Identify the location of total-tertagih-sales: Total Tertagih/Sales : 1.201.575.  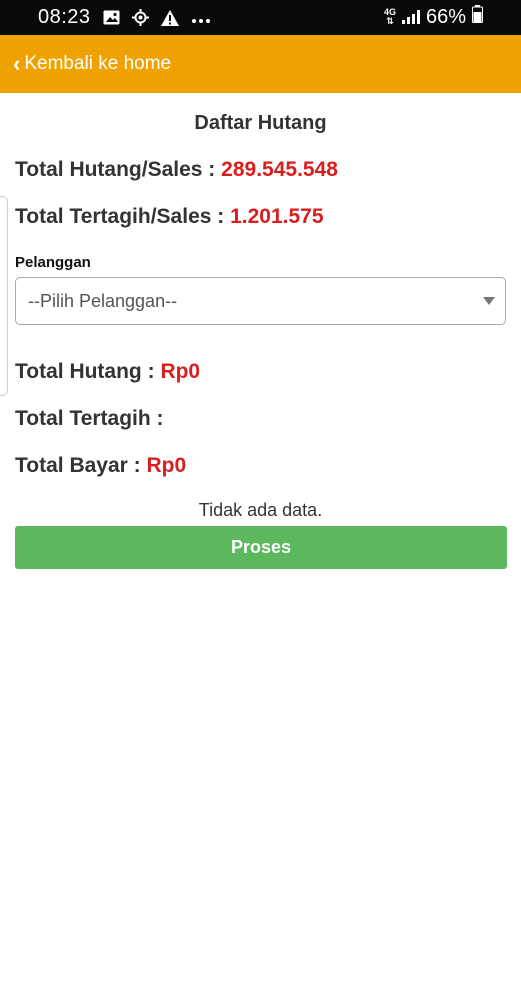
(169, 217).